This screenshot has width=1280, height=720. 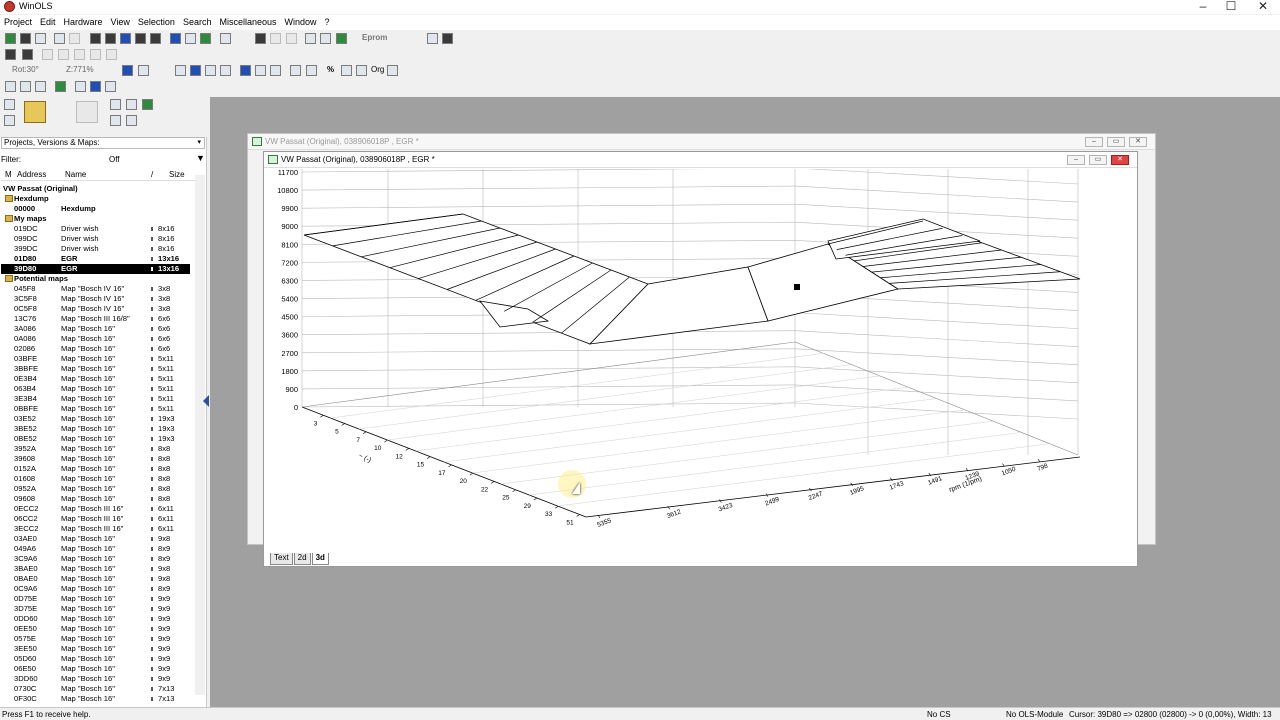 I want to click on tree-row-potential-map: 13C76 Map "Bosch III 16/8" 6x6, so click(x=95, y=319).